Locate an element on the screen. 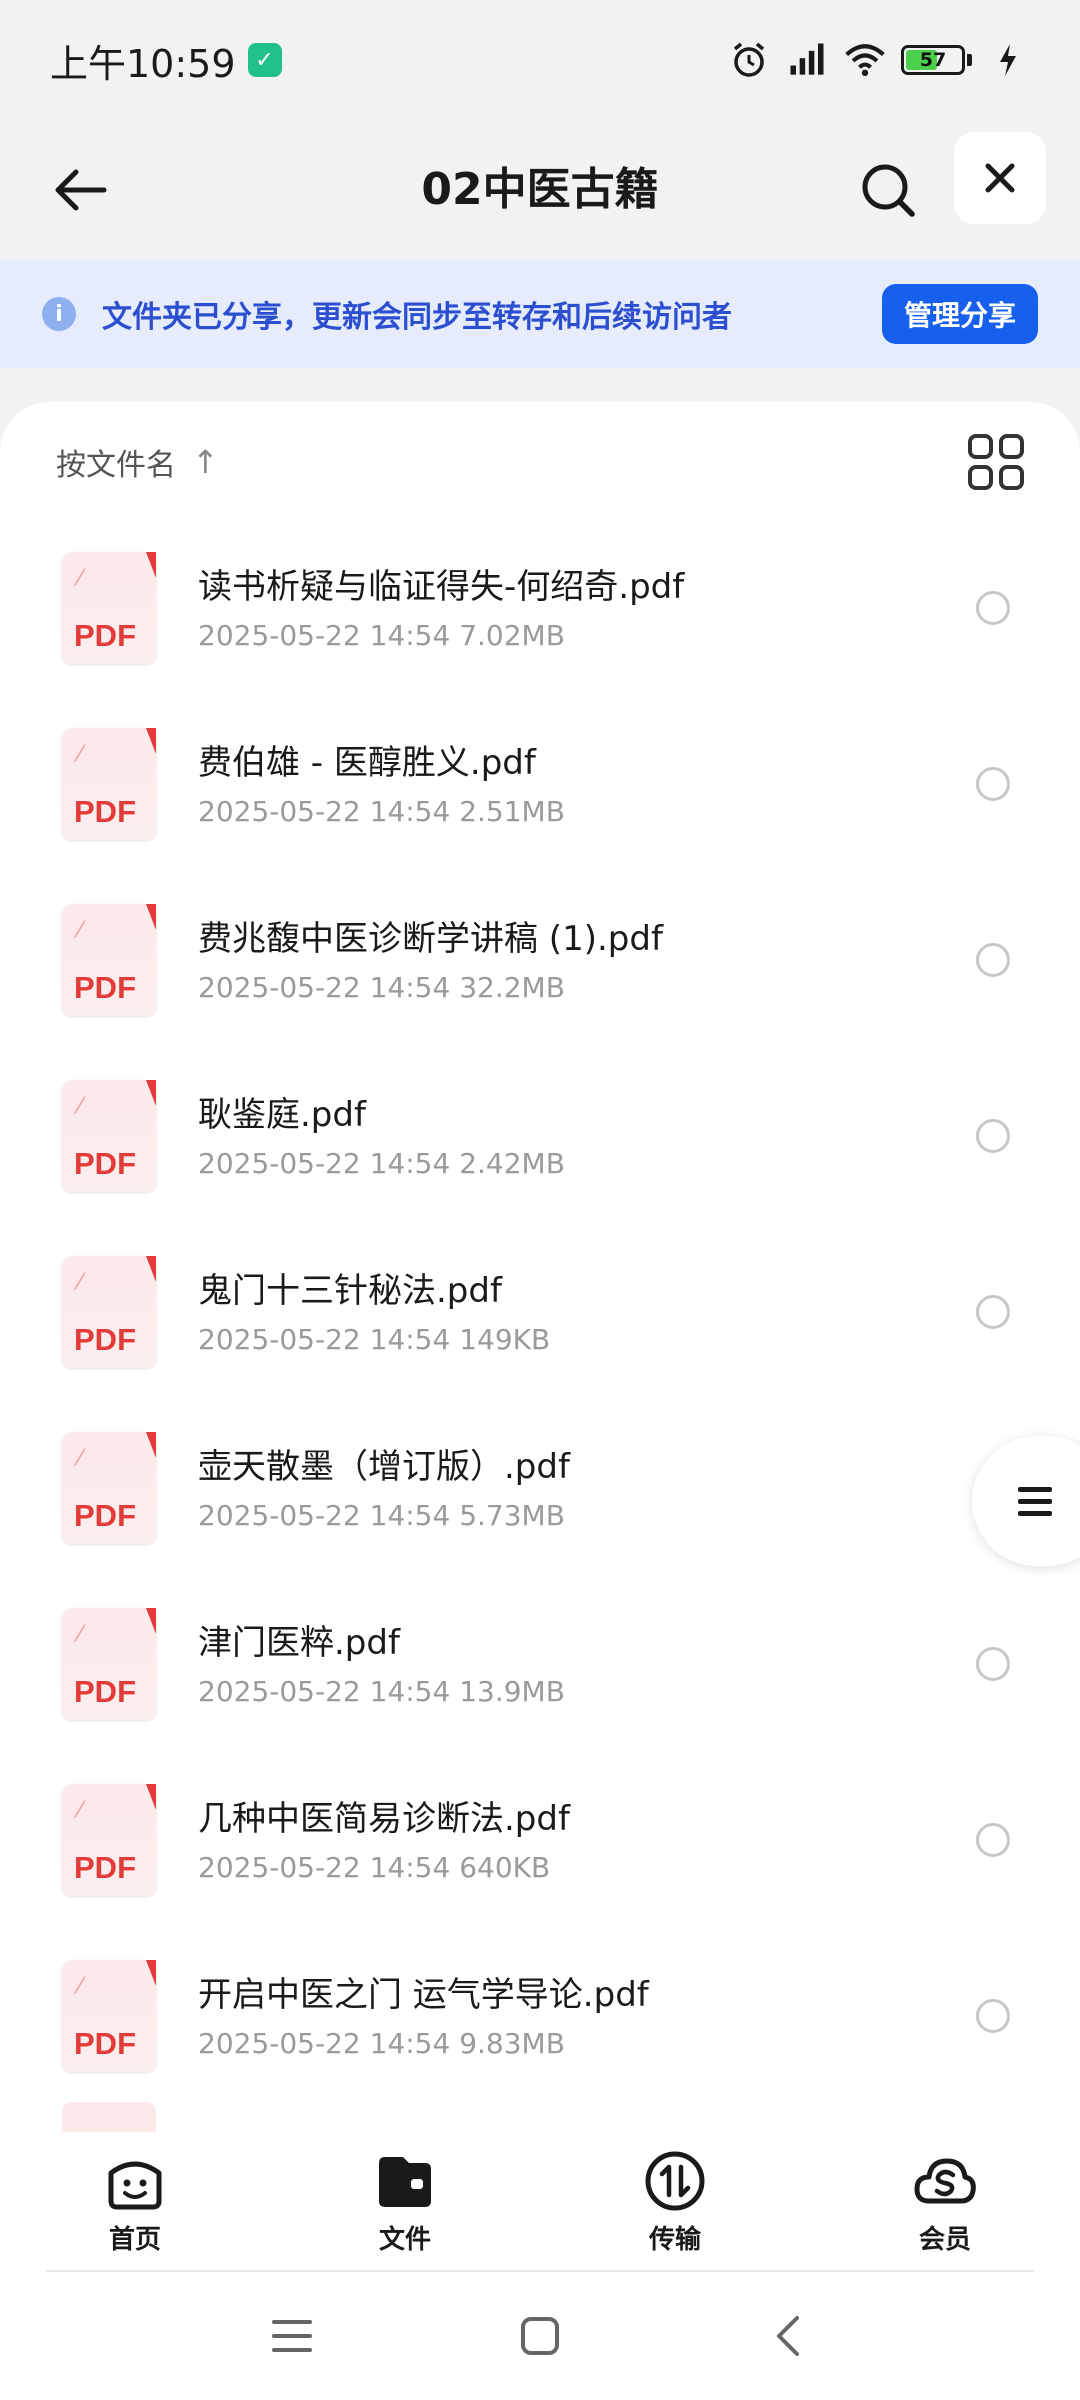 This screenshot has width=1080, height=2400. status-time: 上午10:59 is located at coordinates (143, 63).